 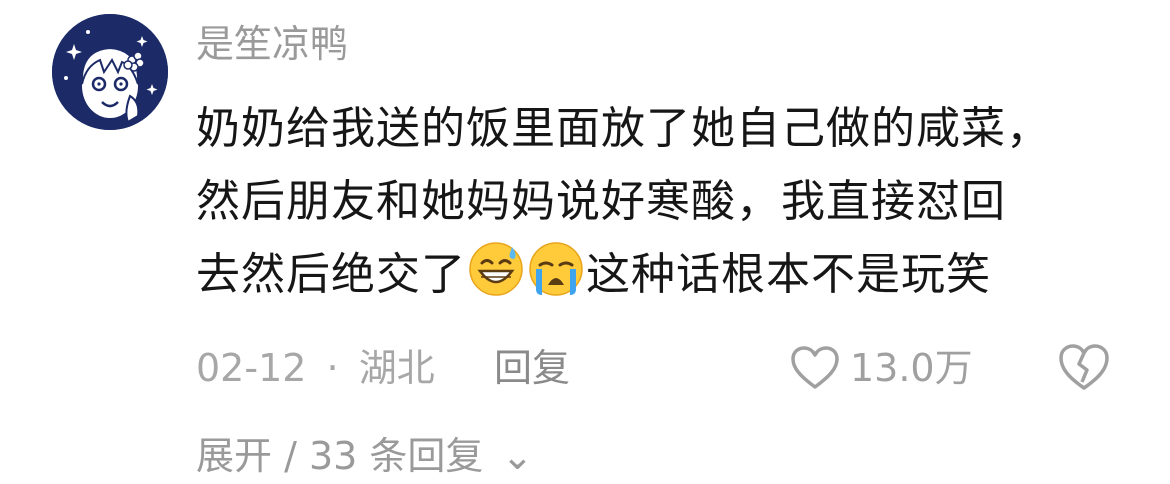 I want to click on reply-button: 回复, so click(x=532, y=368).